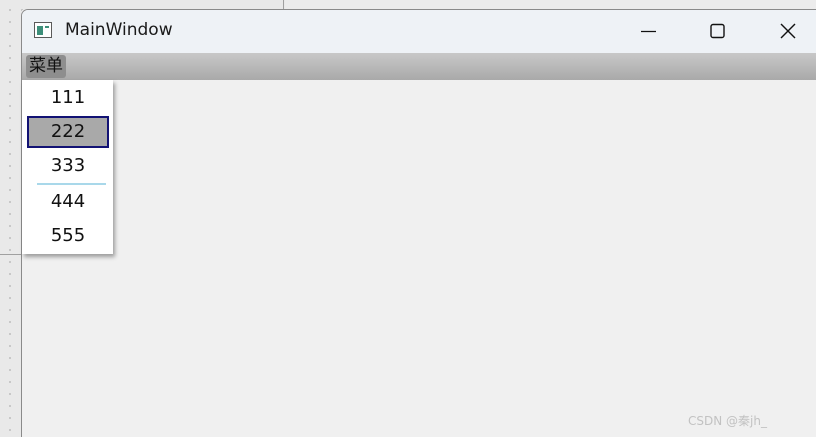 The height and width of the screenshot is (437, 816). What do you see at coordinates (40, 30) in the screenshot?
I see `app-icon-pane` at bounding box center [40, 30].